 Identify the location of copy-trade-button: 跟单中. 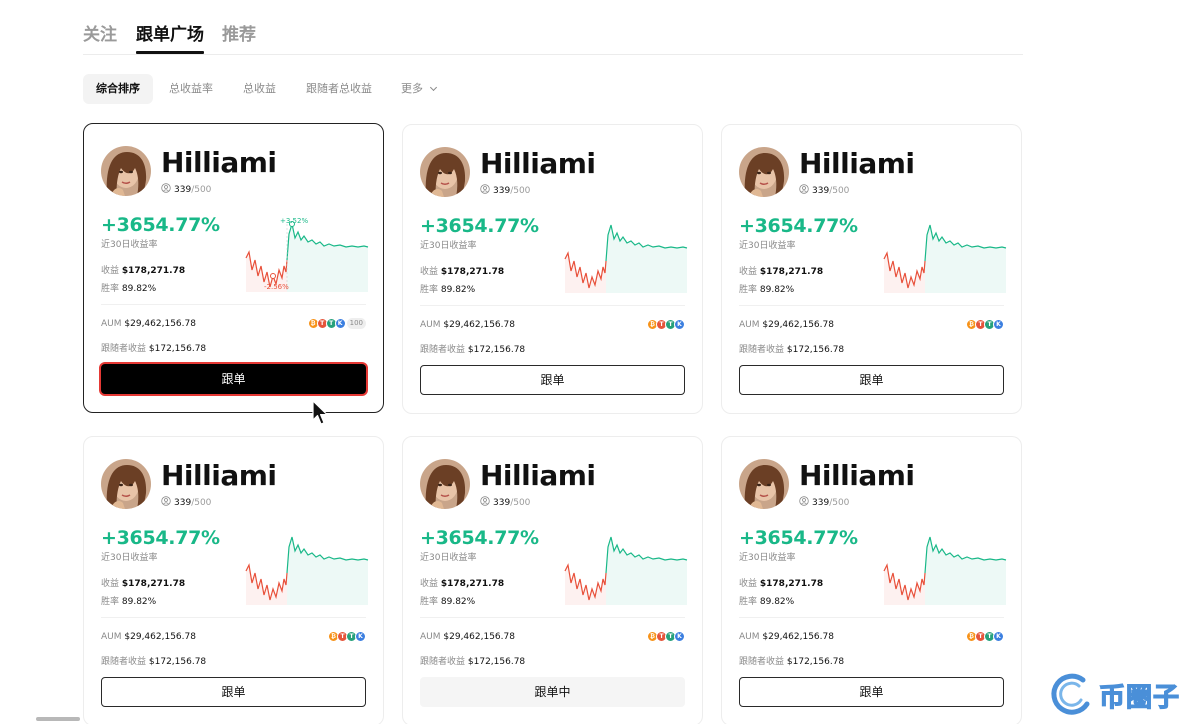
(552, 692).